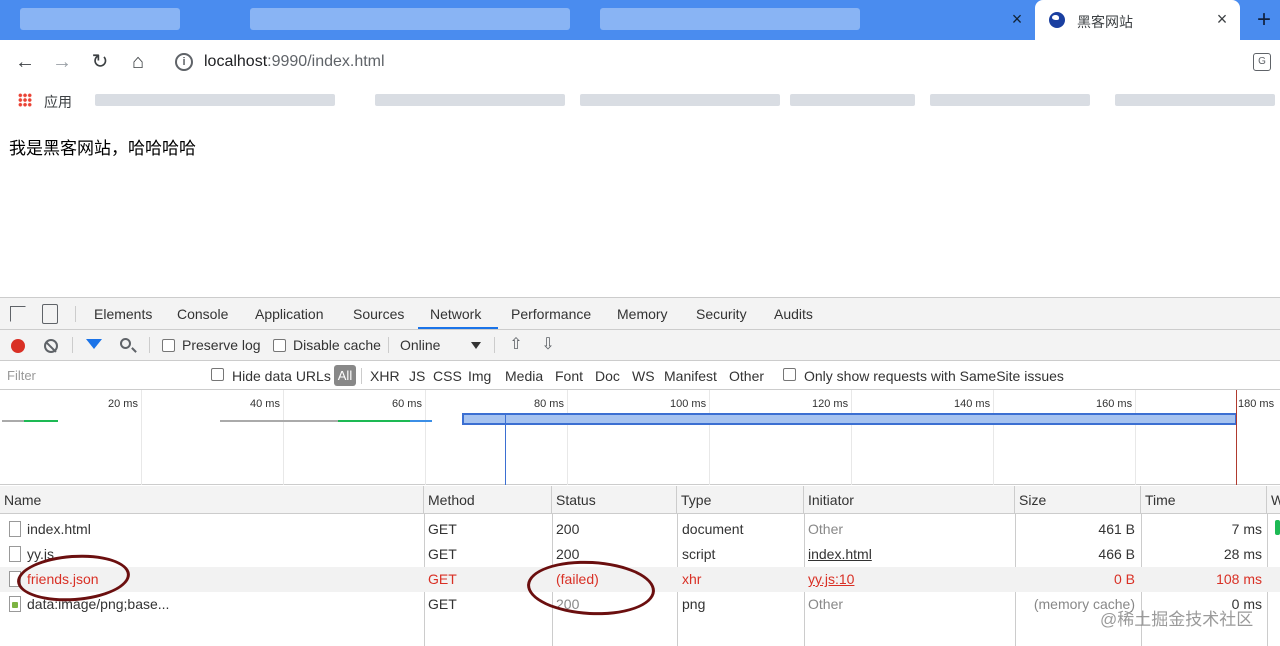  What do you see at coordinates (1222, 19) in the screenshot?
I see `close-icon: ×` at bounding box center [1222, 19].